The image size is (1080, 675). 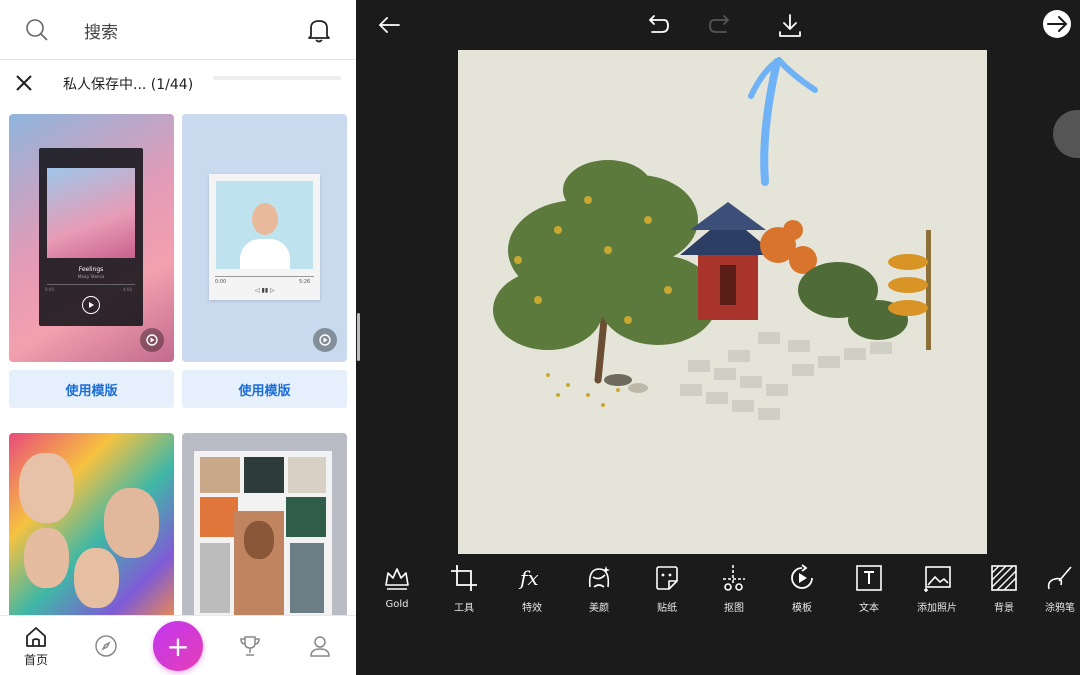 I want to click on polaroid-time-start: 0:00, so click(x=221, y=282).